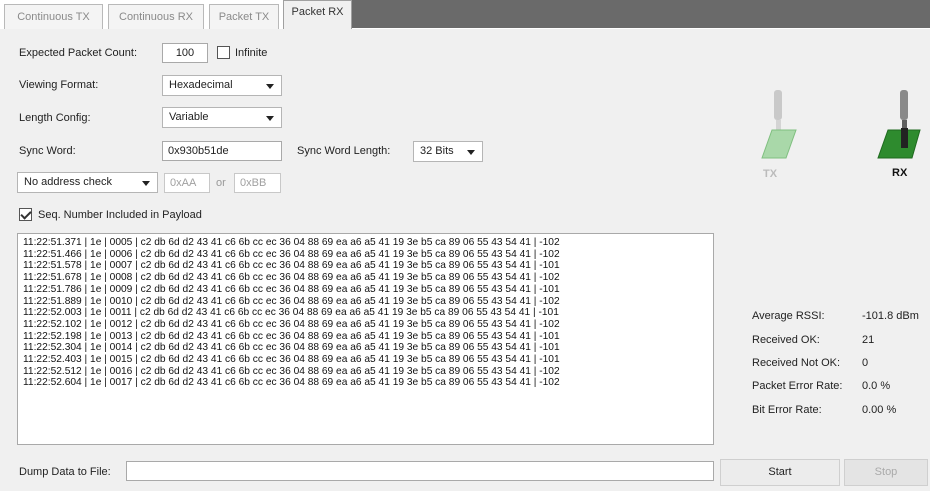  Describe the element at coordinates (641, 14) in the screenshot. I see `tab-bar-background` at that location.